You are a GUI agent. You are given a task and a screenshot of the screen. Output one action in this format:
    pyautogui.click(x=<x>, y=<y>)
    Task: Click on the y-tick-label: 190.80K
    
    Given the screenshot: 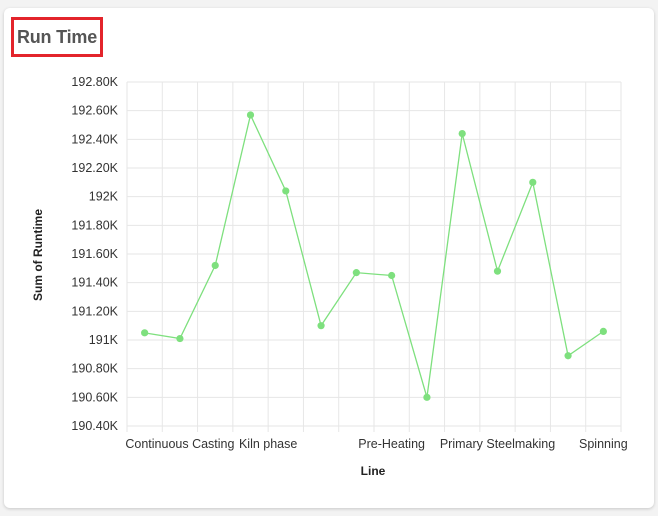 What is the action you would take?
    pyautogui.click(x=94, y=369)
    